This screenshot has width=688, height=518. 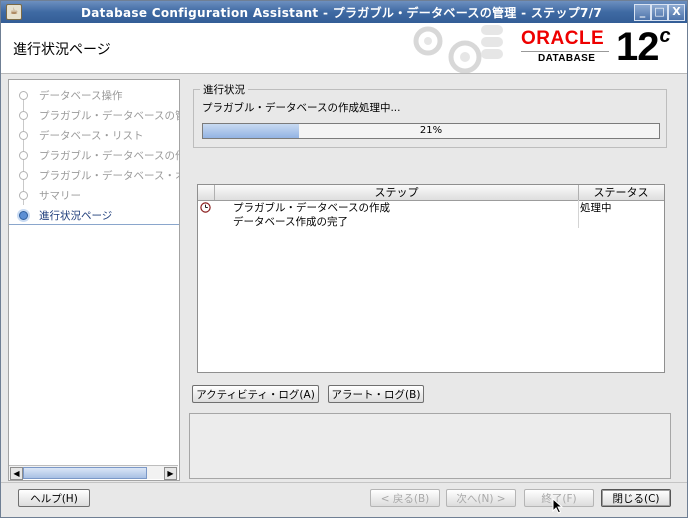 What do you see at coordinates (458, 49) in the screenshot?
I see `gears-graphic-icon` at bounding box center [458, 49].